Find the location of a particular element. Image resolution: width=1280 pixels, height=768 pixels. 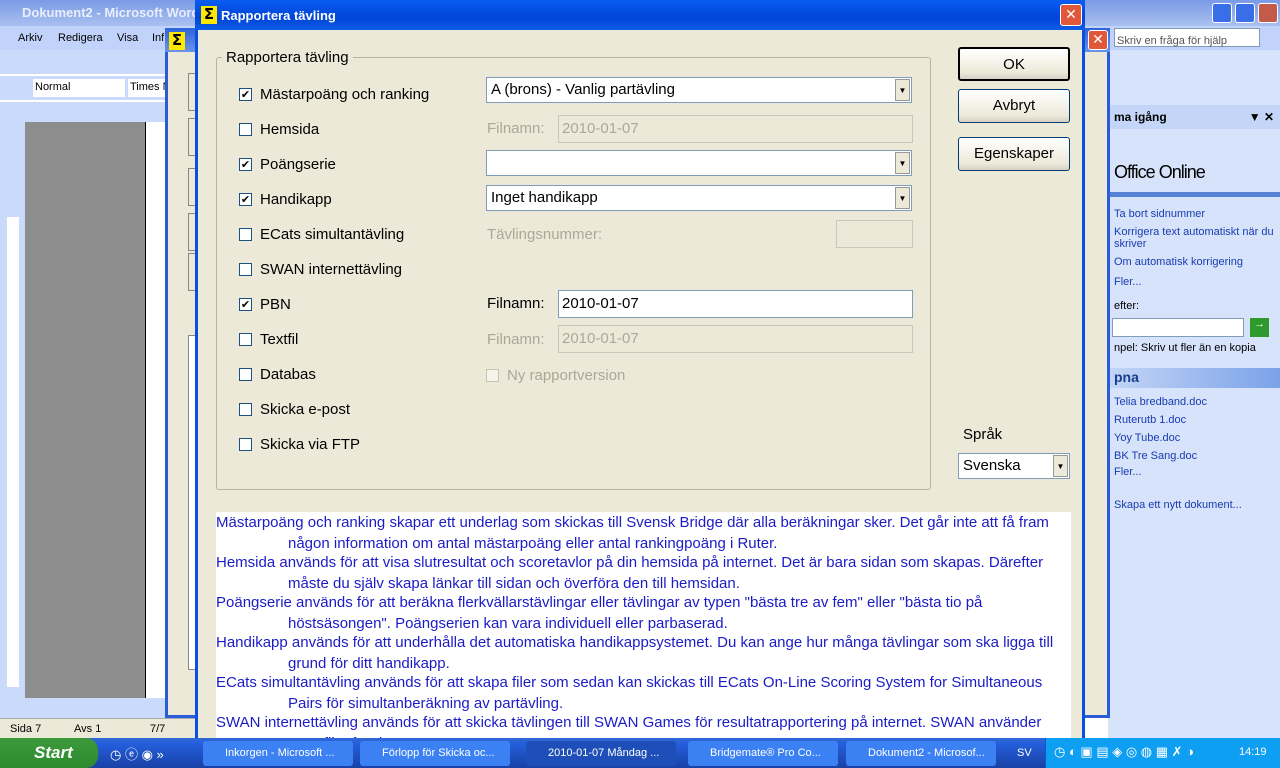

option-label: SWAN internettävling is located at coordinates (331, 269).